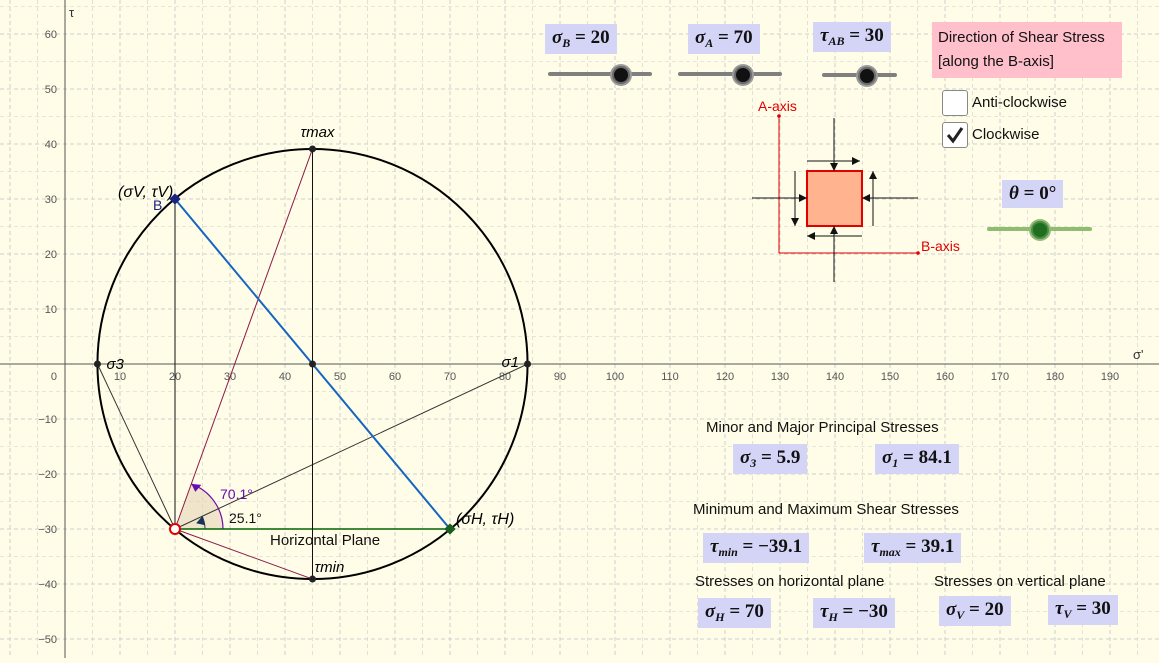 Image resolution: width=1159 pixels, height=663 pixels. I want to click on horizontal-plane-label: Horizontal Plane, so click(325, 540).